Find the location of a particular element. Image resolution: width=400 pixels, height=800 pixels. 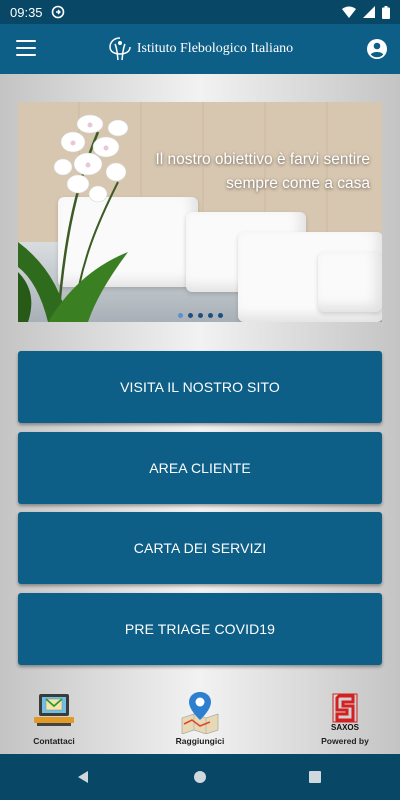

back-icon is located at coordinates (83, 777).